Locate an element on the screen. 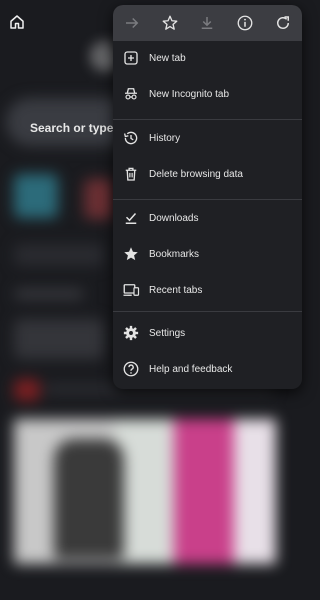 Image resolution: width=320 pixels, height=600 pixels. help-icon is located at coordinates (131, 369).